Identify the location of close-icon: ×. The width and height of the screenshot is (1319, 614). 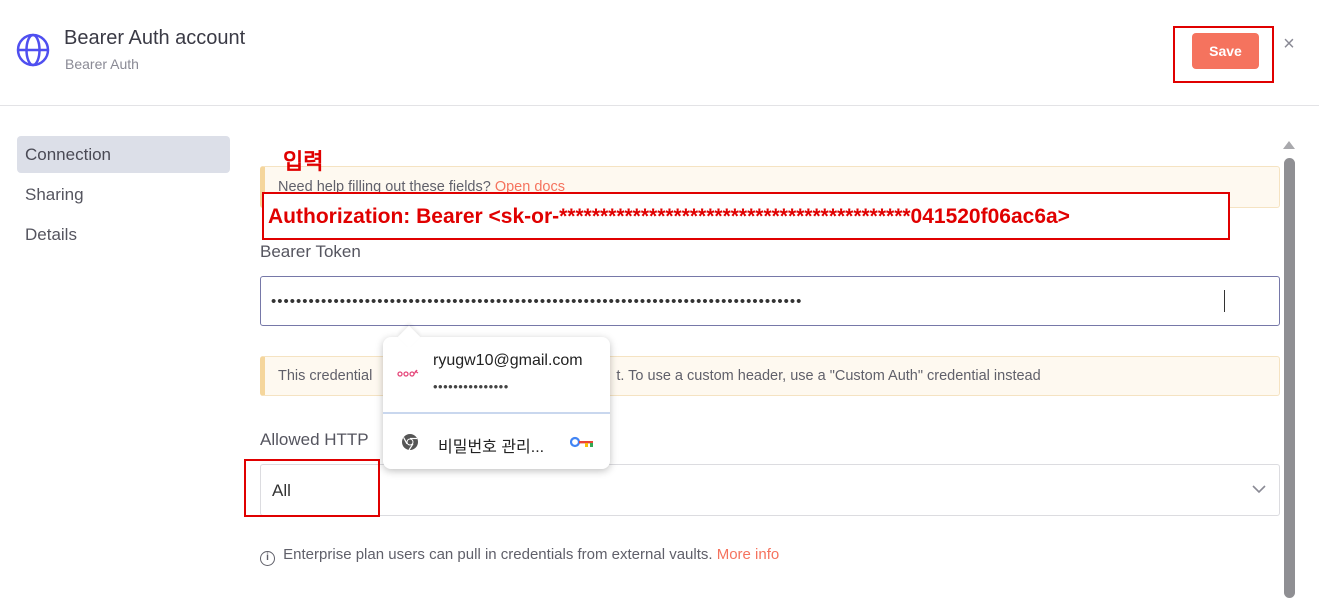
(1289, 44).